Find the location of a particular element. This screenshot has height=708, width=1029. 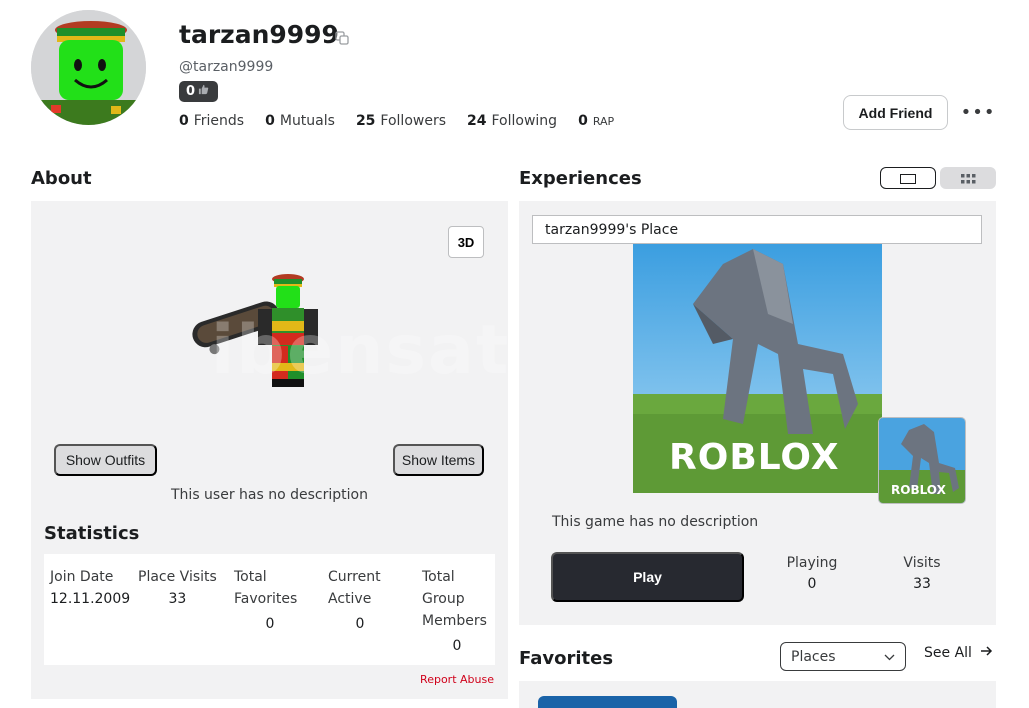

reputation-badge: 0 is located at coordinates (198, 91).